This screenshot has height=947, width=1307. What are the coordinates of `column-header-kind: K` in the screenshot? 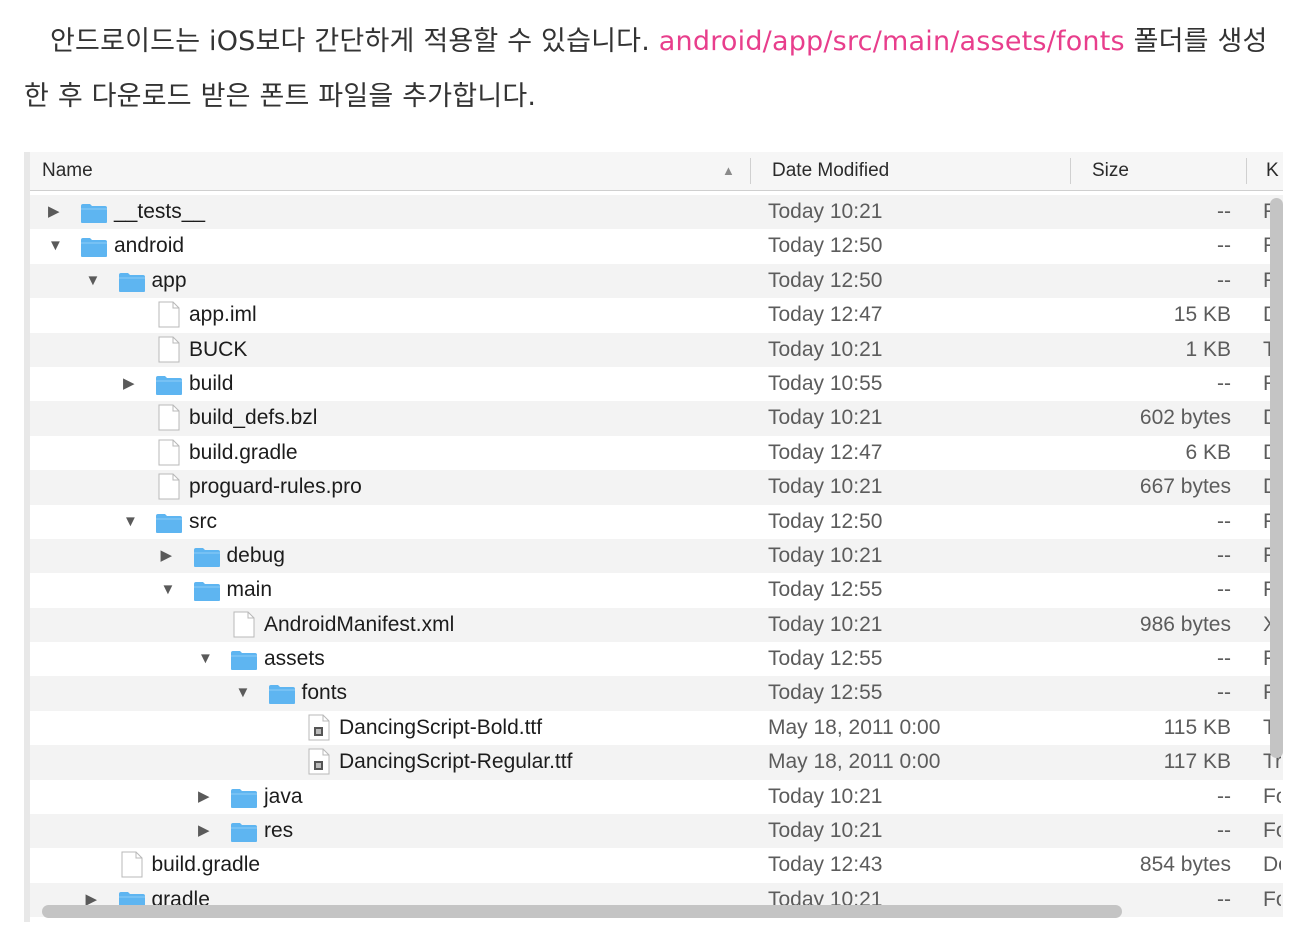 It's located at (1272, 171).